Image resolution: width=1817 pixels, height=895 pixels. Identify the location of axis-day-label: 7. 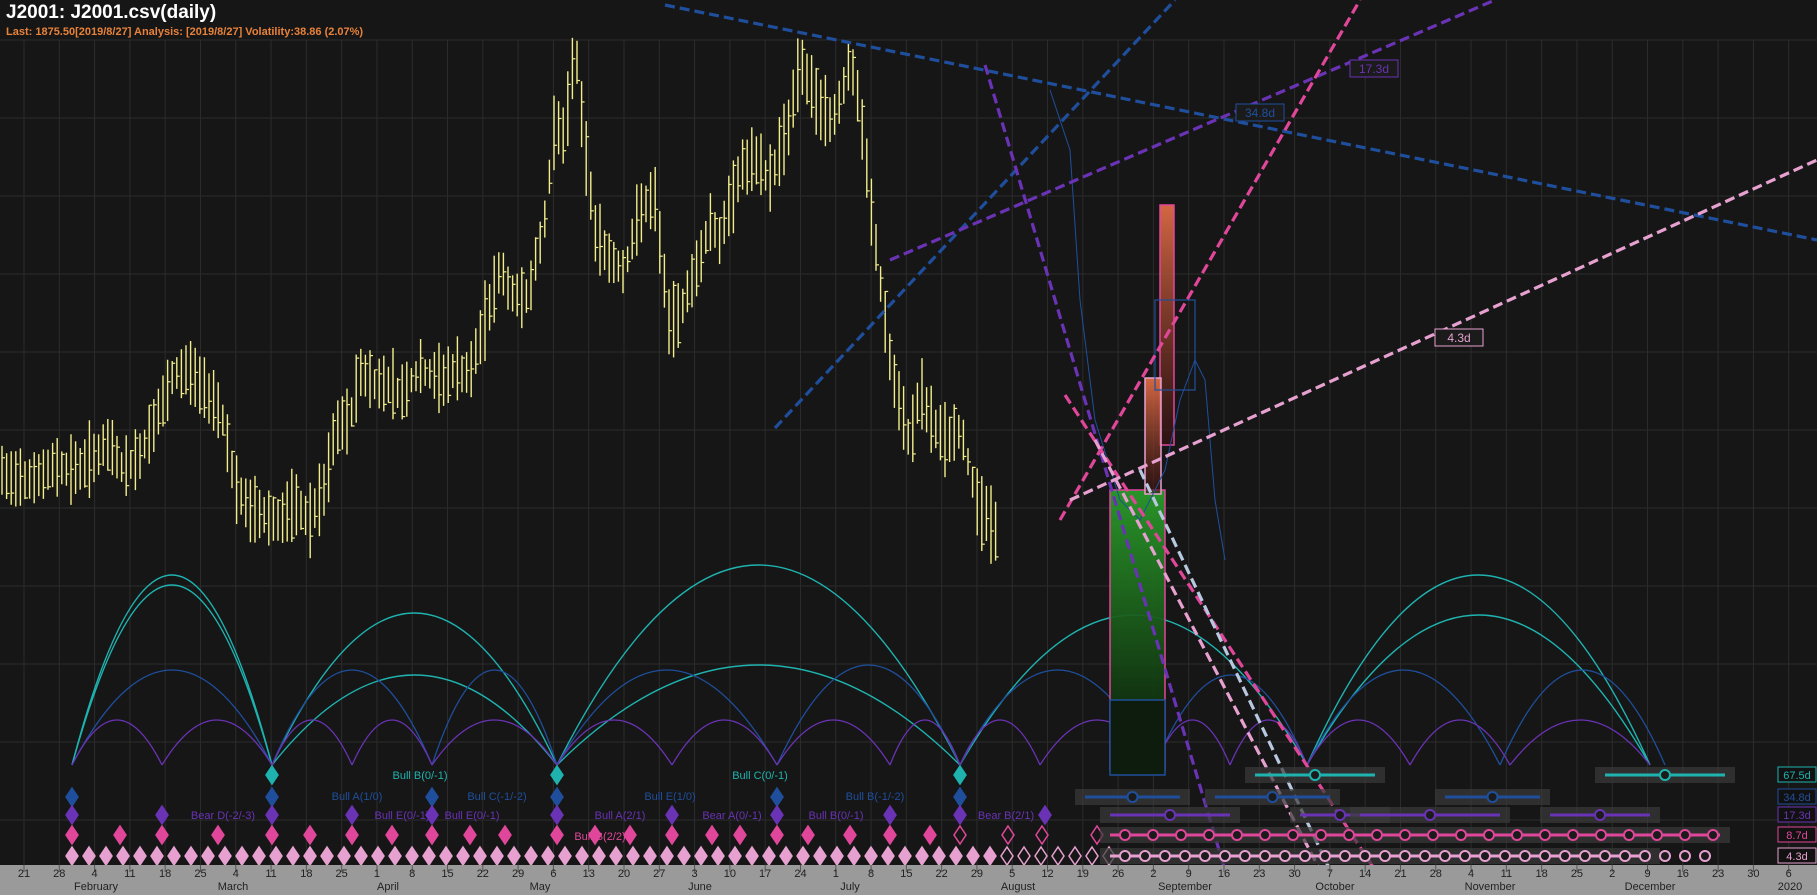
(1330, 874).